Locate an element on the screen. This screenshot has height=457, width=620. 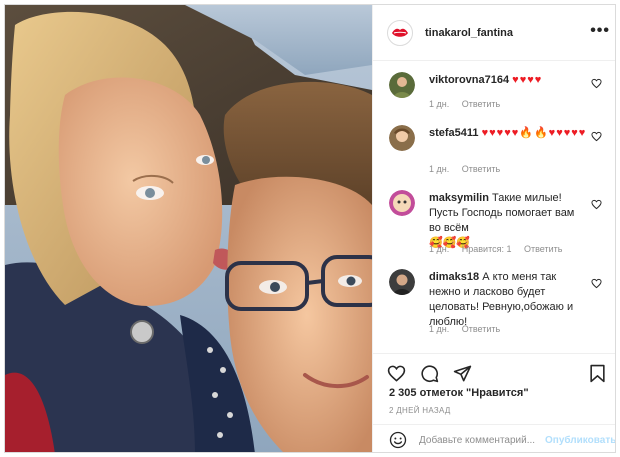
post-header: tinakarol_fantina ••• is located at coordinates (494, 33).